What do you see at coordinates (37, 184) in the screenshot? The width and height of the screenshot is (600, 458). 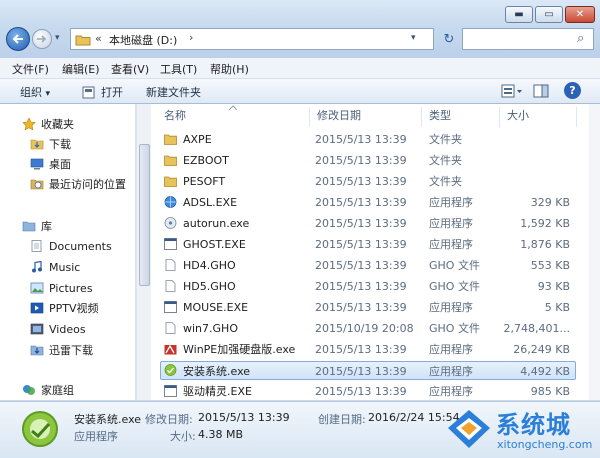 I see `recent-places-icon` at bounding box center [37, 184].